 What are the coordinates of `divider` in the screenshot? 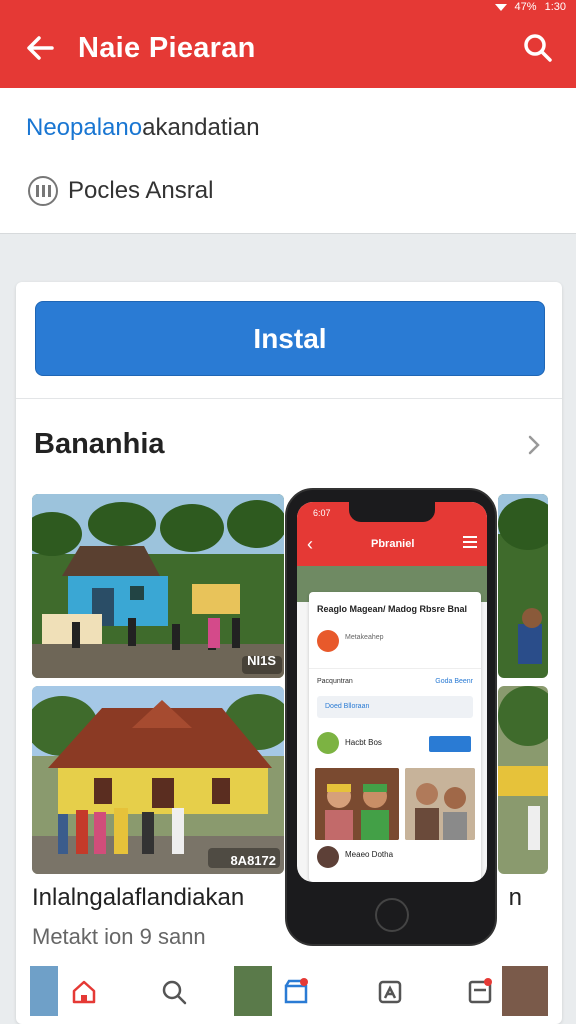 It's located at (289, 398).